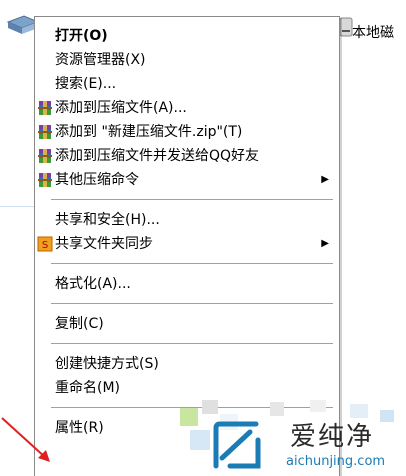 The width and height of the screenshot is (406, 476). I want to click on sync-icon: S, so click(45, 244).